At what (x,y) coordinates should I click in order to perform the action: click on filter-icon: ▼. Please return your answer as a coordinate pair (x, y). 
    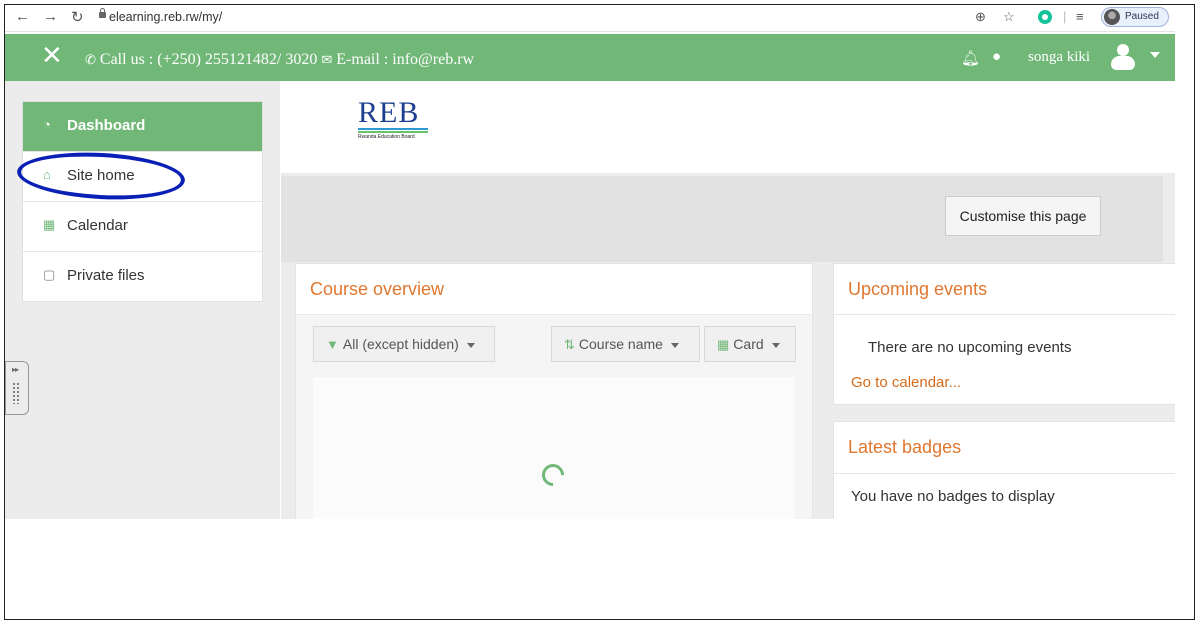
    Looking at the image, I should click on (332, 344).